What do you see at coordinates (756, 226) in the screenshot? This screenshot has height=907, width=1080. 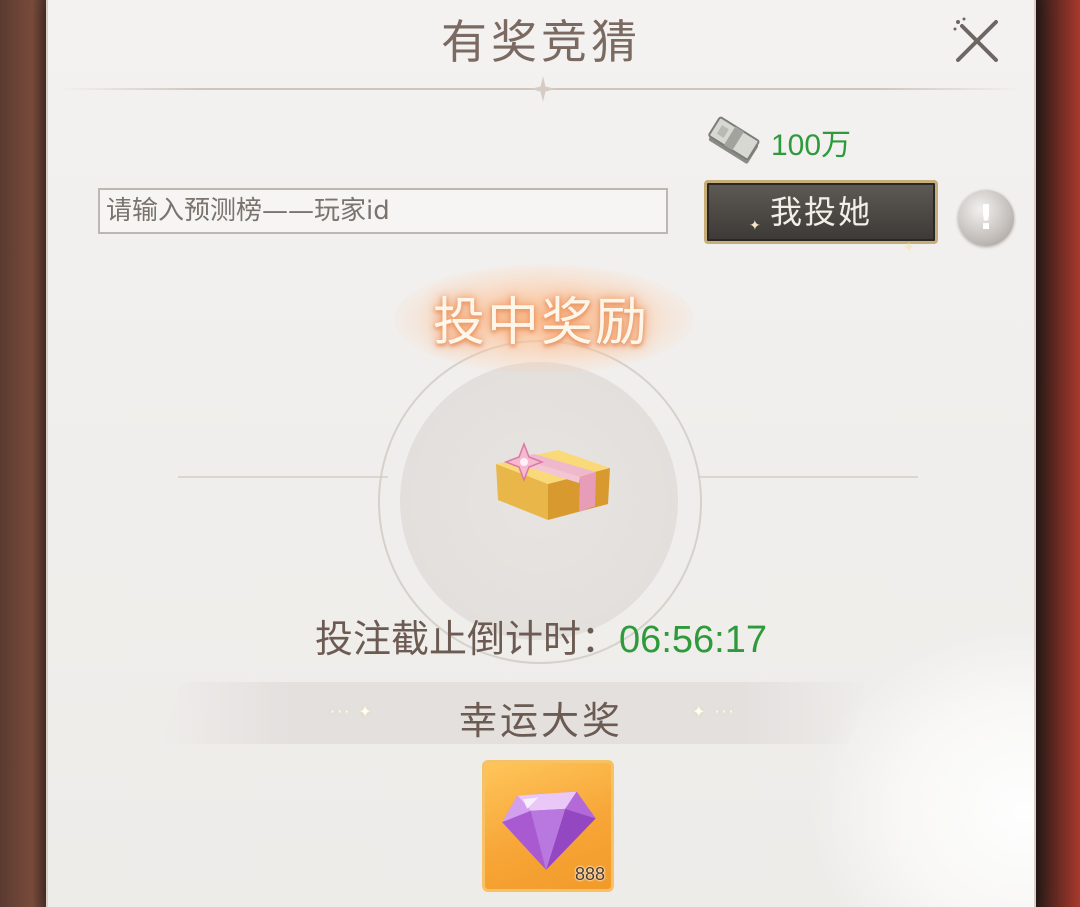 I see `sparkle-icon: ✦` at bounding box center [756, 226].